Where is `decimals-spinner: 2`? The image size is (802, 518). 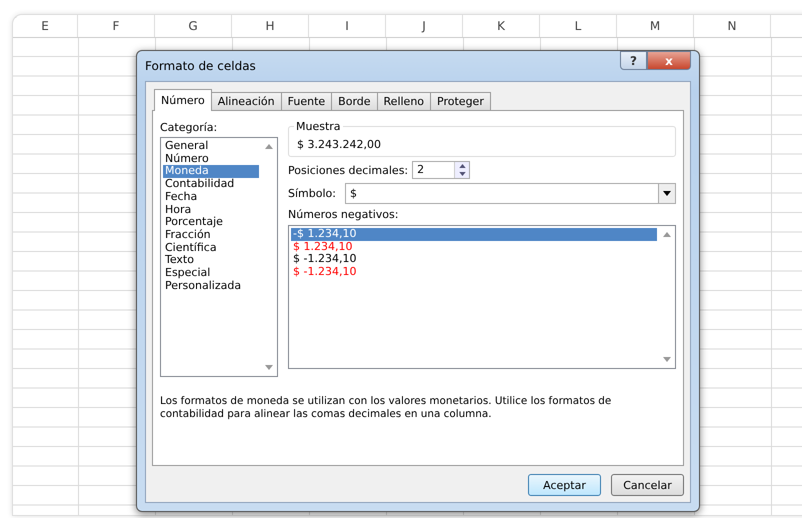
decimals-spinner: 2 is located at coordinates (441, 170).